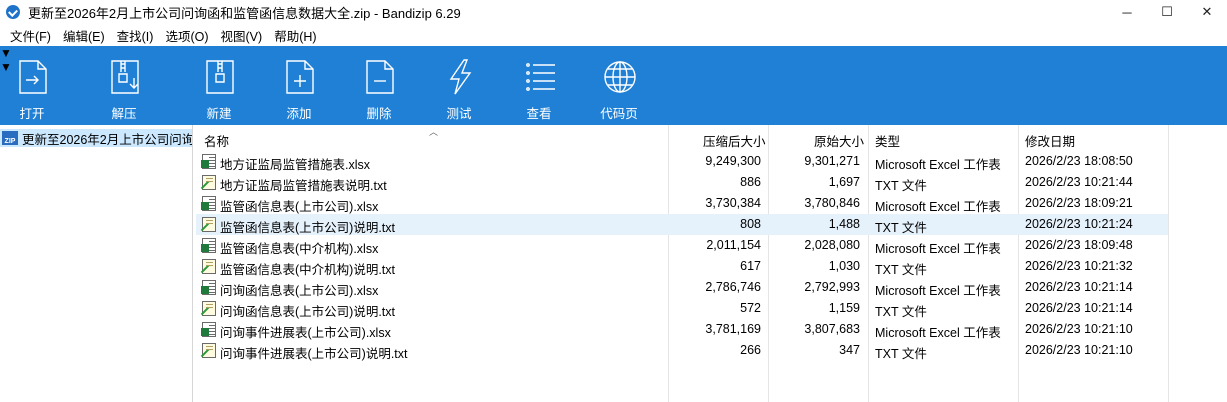 Image resolution: width=1227 pixels, height=402 pixels. I want to click on file-compressed-size: 3,730,384, so click(733, 203).